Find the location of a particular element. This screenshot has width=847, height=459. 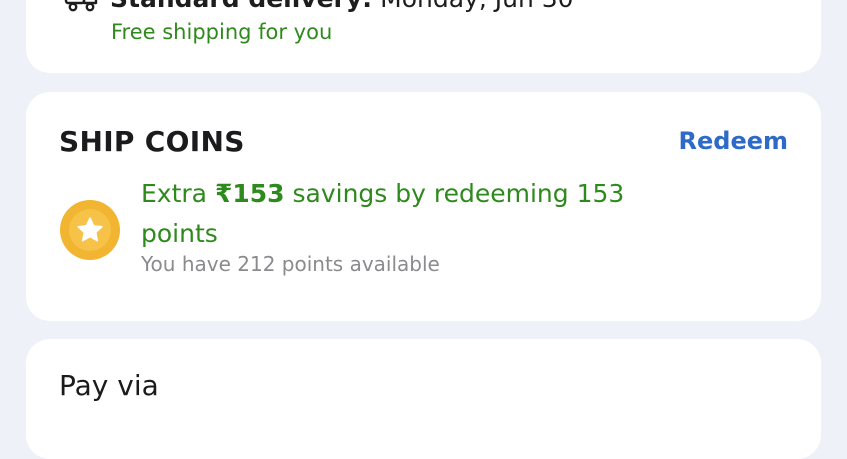

delivery-label: Standard delivery: is located at coordinates (241, 6).